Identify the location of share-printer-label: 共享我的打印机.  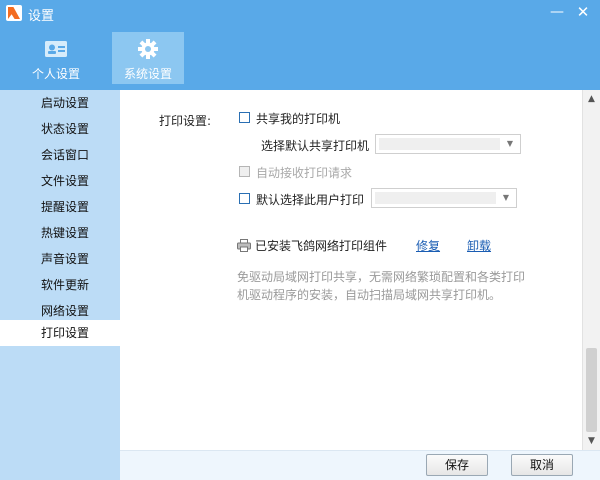
(298, 119).